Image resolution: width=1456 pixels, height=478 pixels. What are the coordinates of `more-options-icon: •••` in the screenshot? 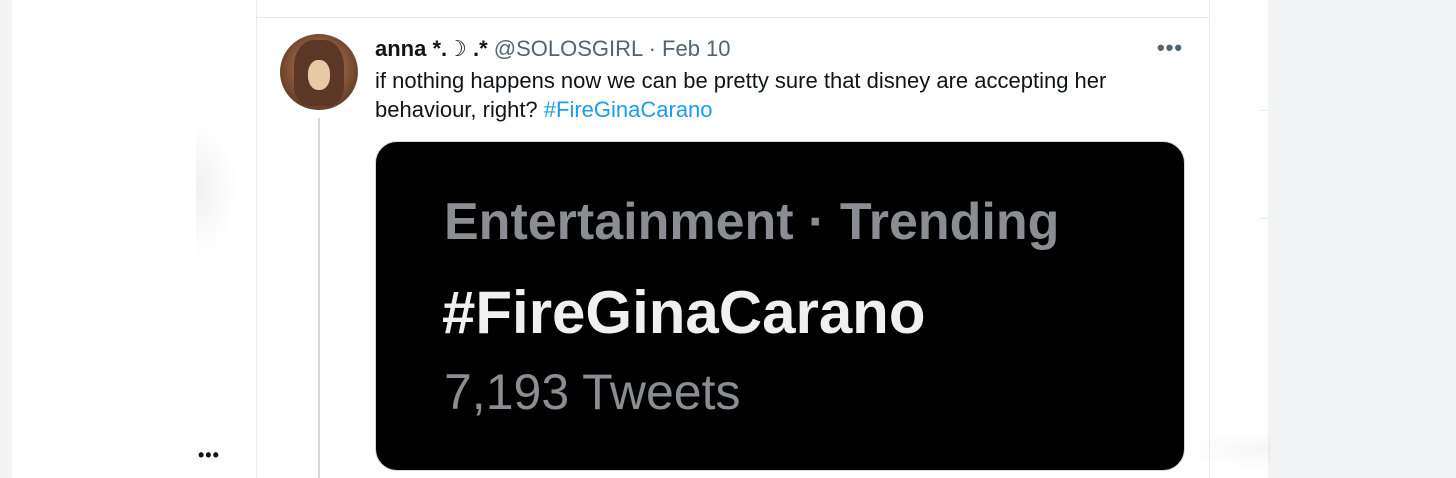 It's located at (1170, 48).